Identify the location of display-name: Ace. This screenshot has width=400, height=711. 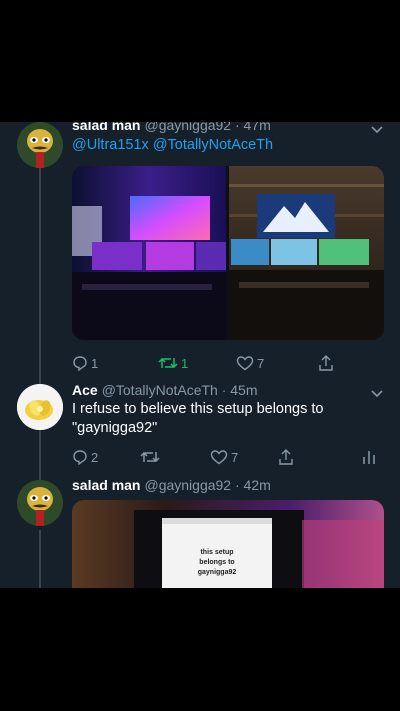
(85, 390).